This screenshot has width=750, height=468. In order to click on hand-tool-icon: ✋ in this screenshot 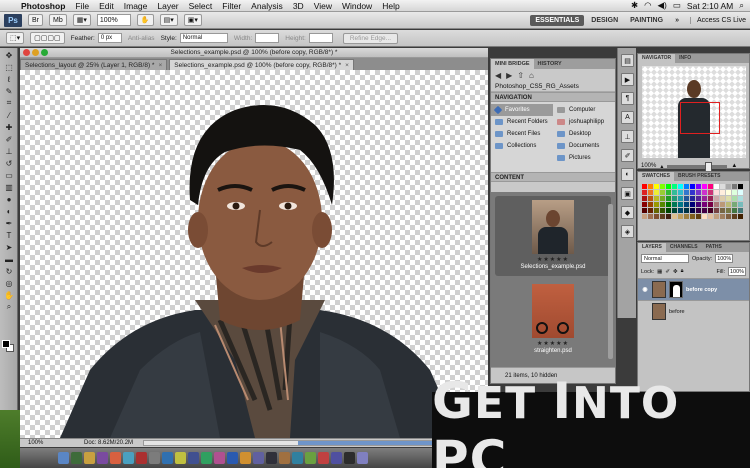, I will do `click(9, 295)`.